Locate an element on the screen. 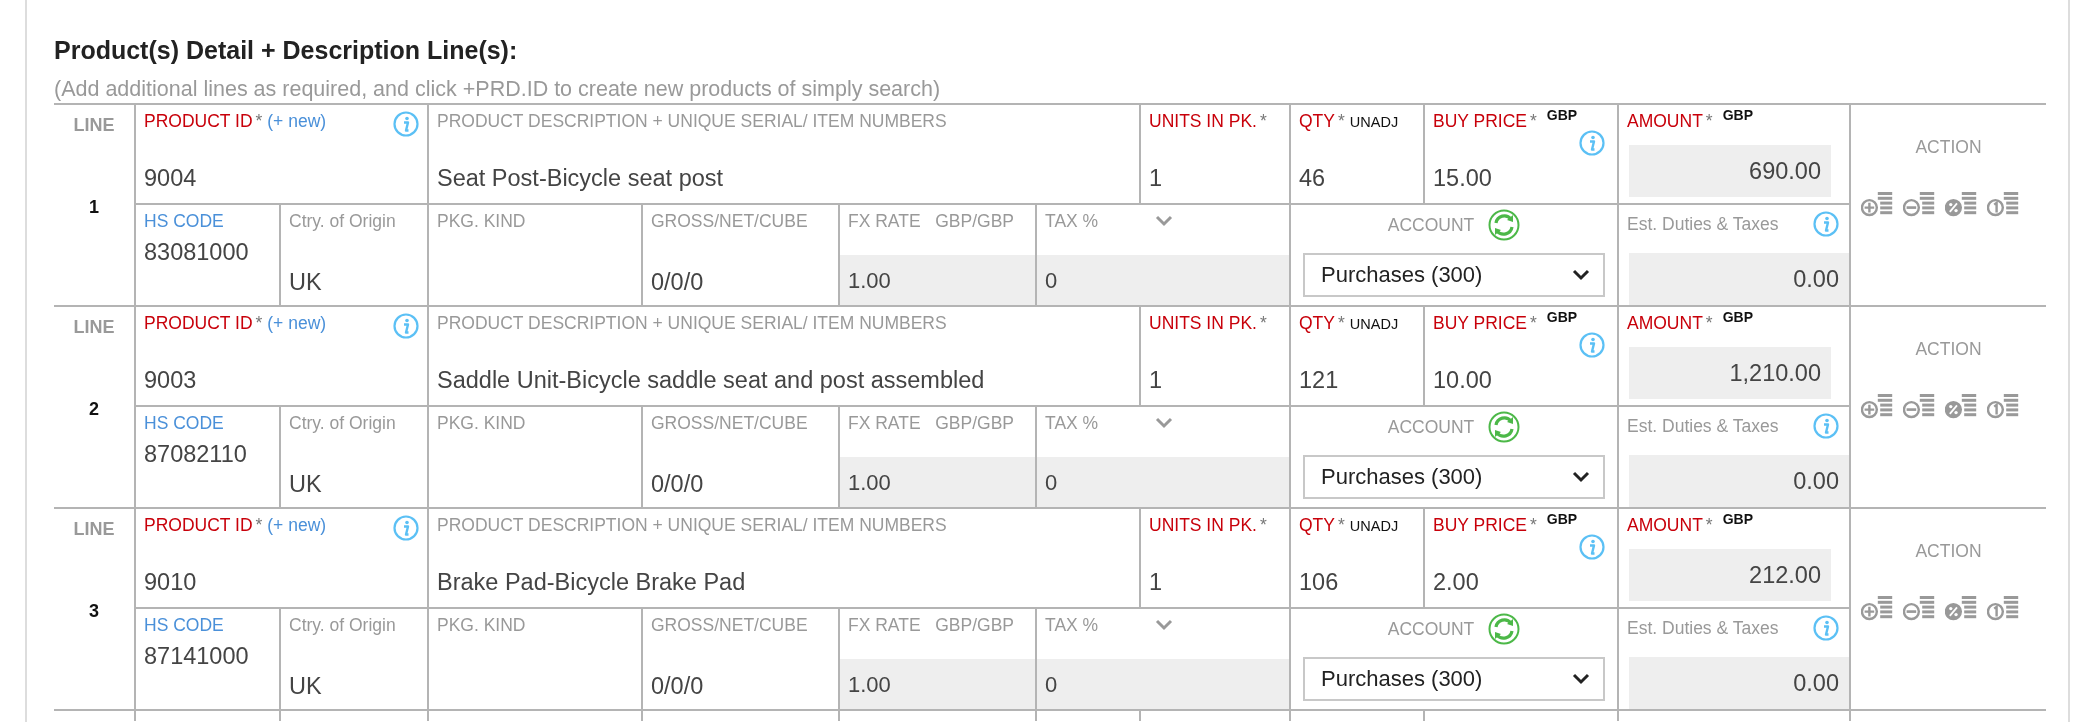 This screenshot has width=2096, height=722. description-value: Saddle Unit-Bicycle saddle seat and post assembled is located at coordinates (711, 381).